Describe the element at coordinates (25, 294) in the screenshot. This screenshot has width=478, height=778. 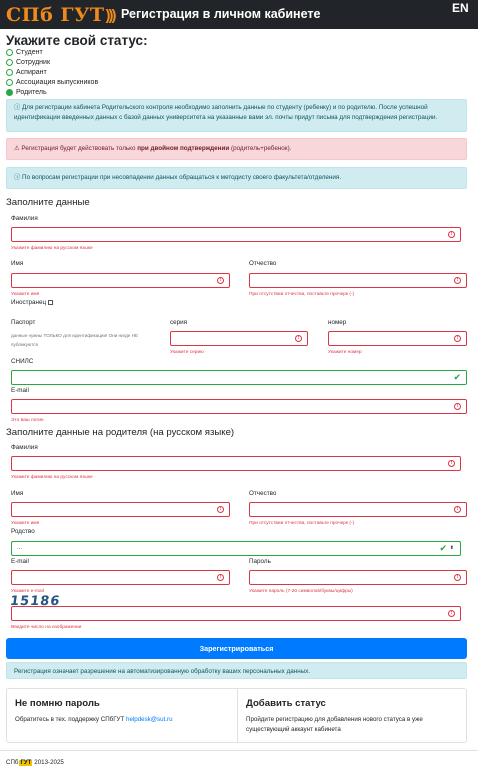
I see `student-firstname-hint: Укажите имя` at that location.